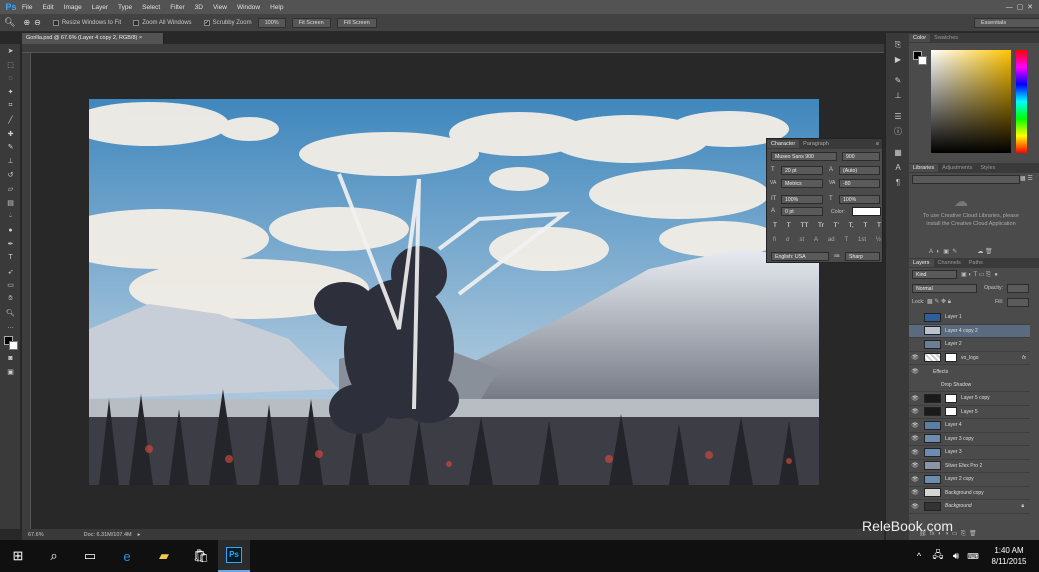 This screenshot has height=572, width=1039. What do you see at coordinates (969, 318) in the screenshot?
I see `layer-row-layer-1: Layer 1` at bounding box center [969, 318].